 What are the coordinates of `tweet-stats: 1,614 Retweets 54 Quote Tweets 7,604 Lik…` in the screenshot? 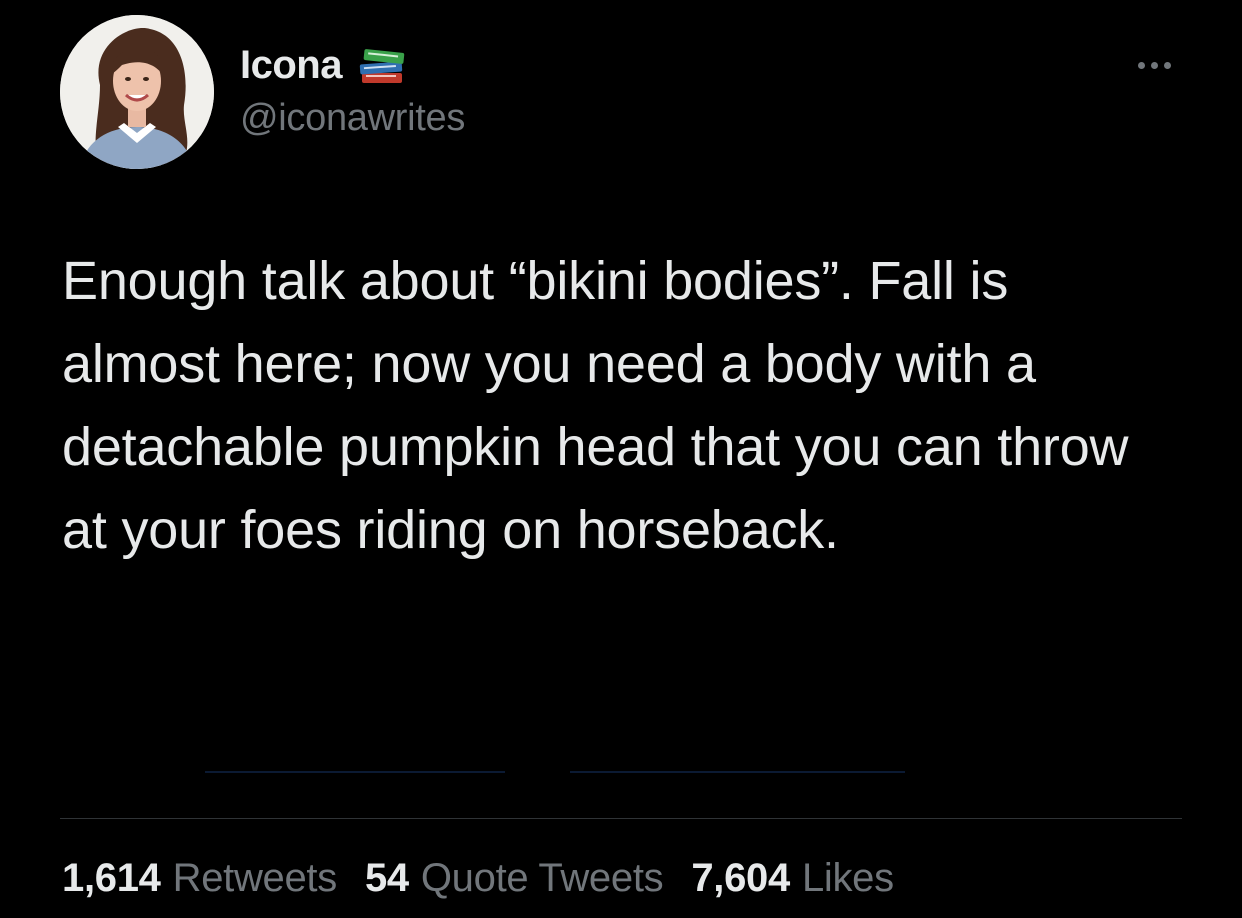 It's located at (492, 878).